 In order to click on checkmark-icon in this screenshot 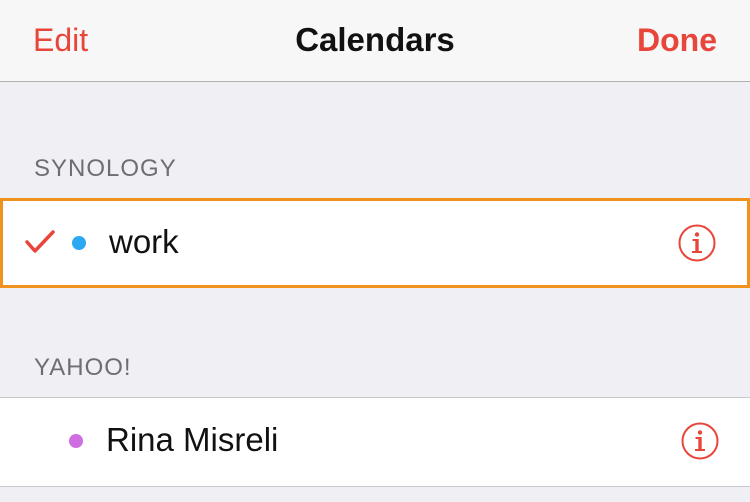, I will do `click(40, 241)`.